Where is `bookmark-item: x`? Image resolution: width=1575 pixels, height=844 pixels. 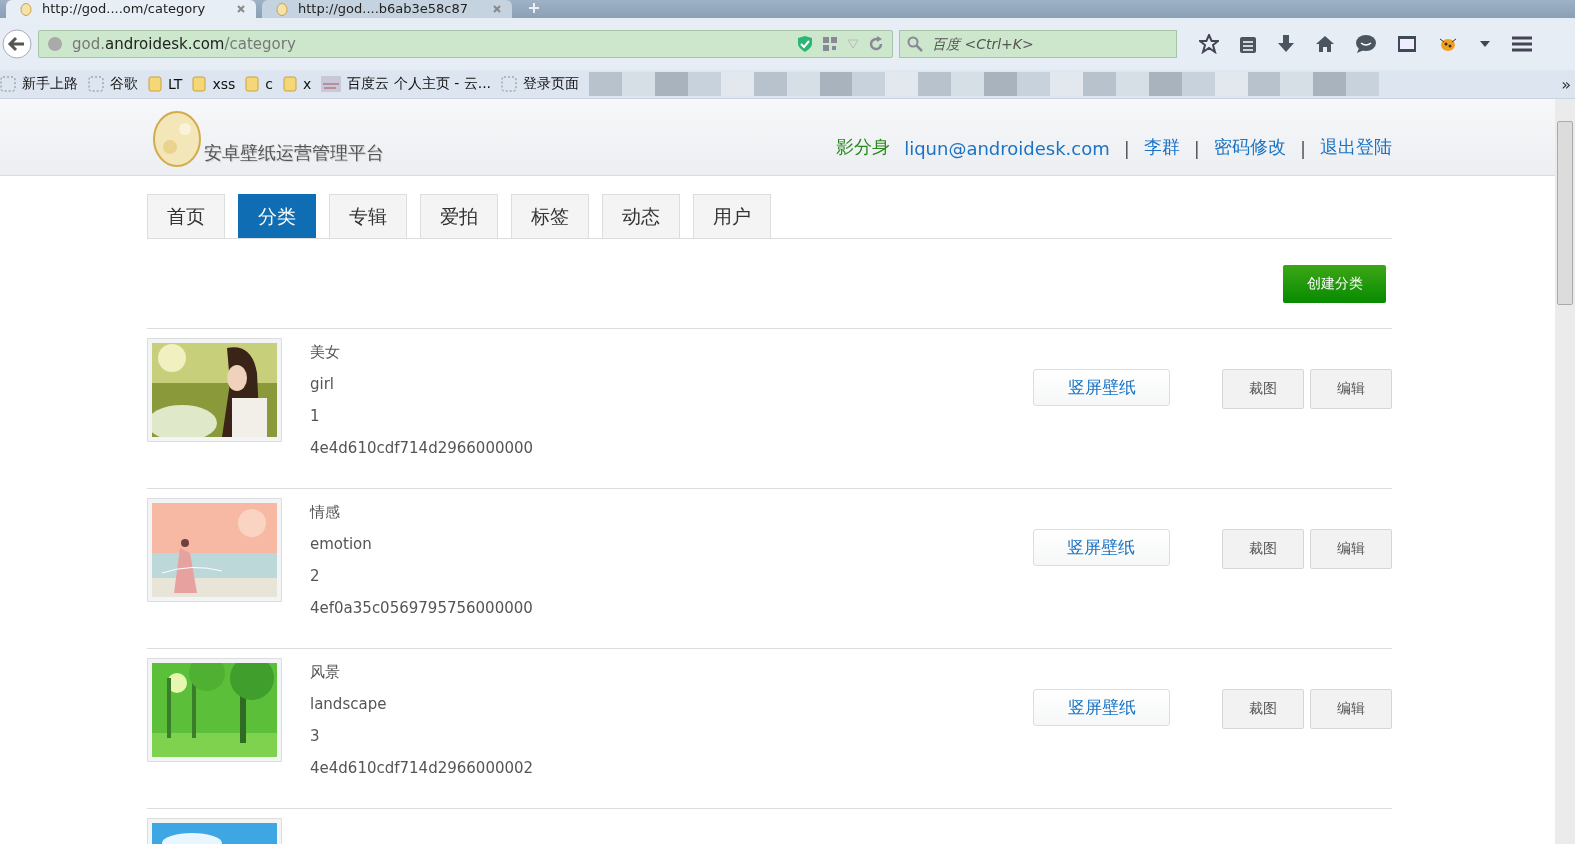
bookmark-item: x is located at coordinates (297, 84).